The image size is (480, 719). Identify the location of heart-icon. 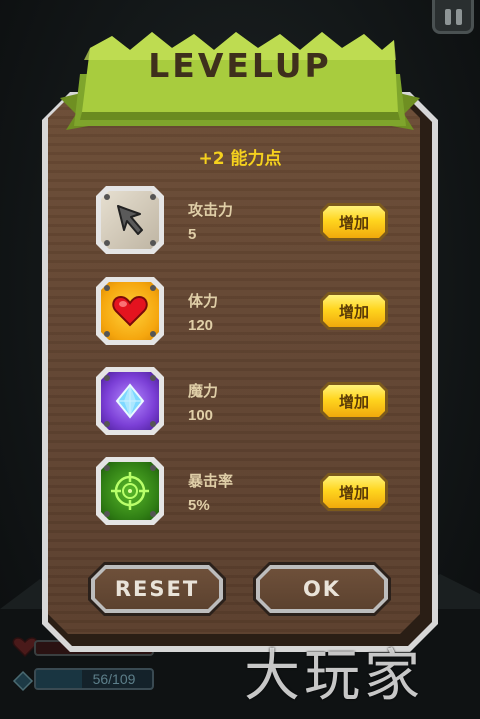
(130, 311).